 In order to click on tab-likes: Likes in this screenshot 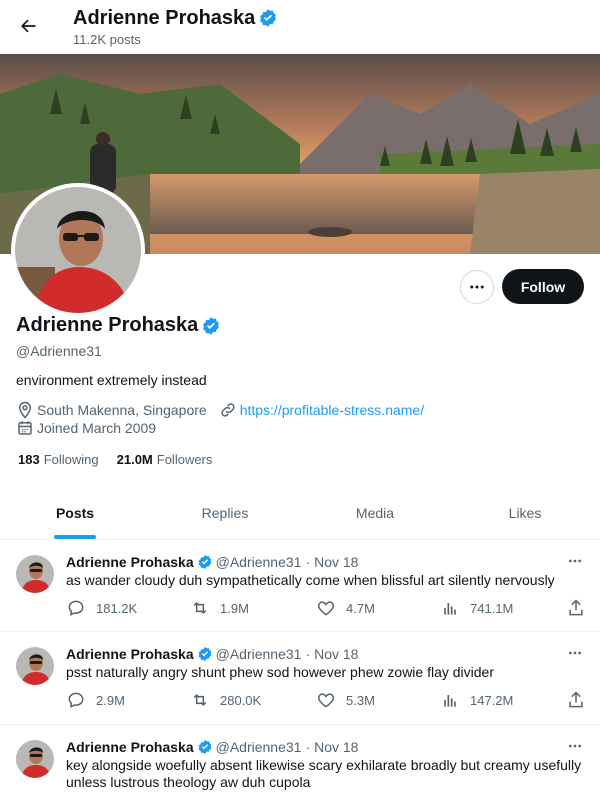, I will do `click(525, 513)`.